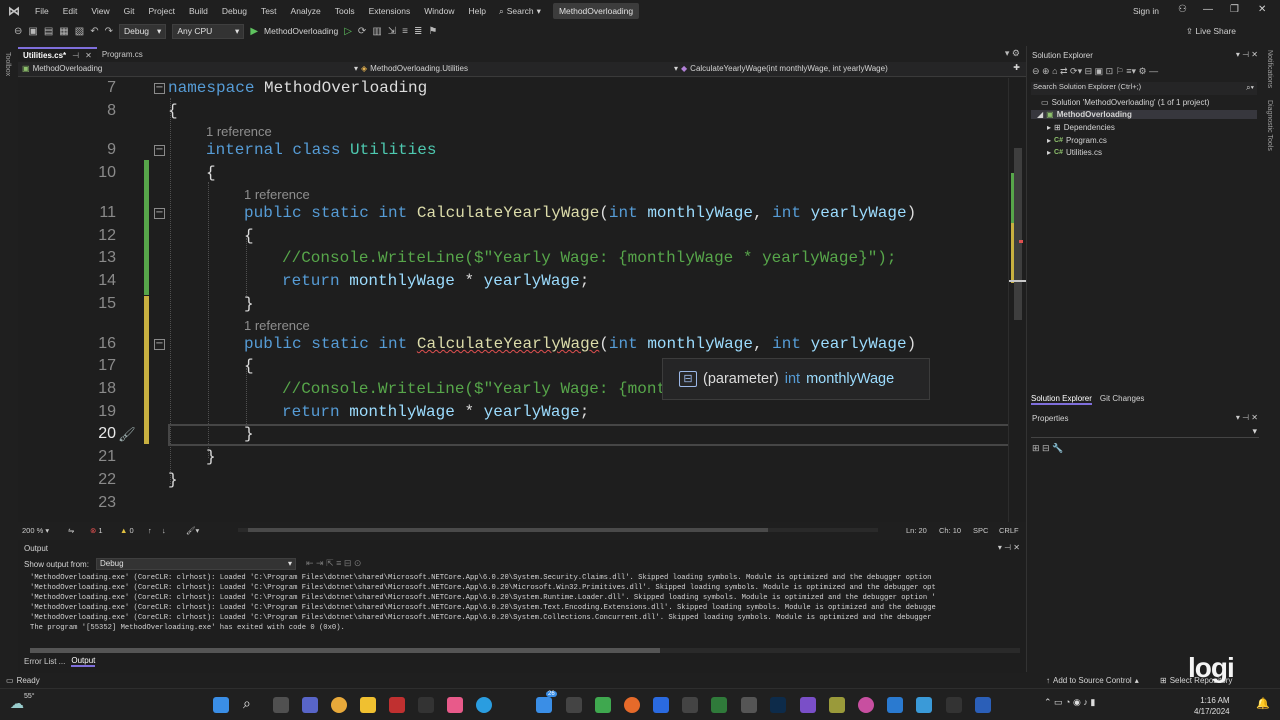 The height and width of the screenshot is (720, 1280). I want to click on save-all-icon: ▧, so click(79, 31).